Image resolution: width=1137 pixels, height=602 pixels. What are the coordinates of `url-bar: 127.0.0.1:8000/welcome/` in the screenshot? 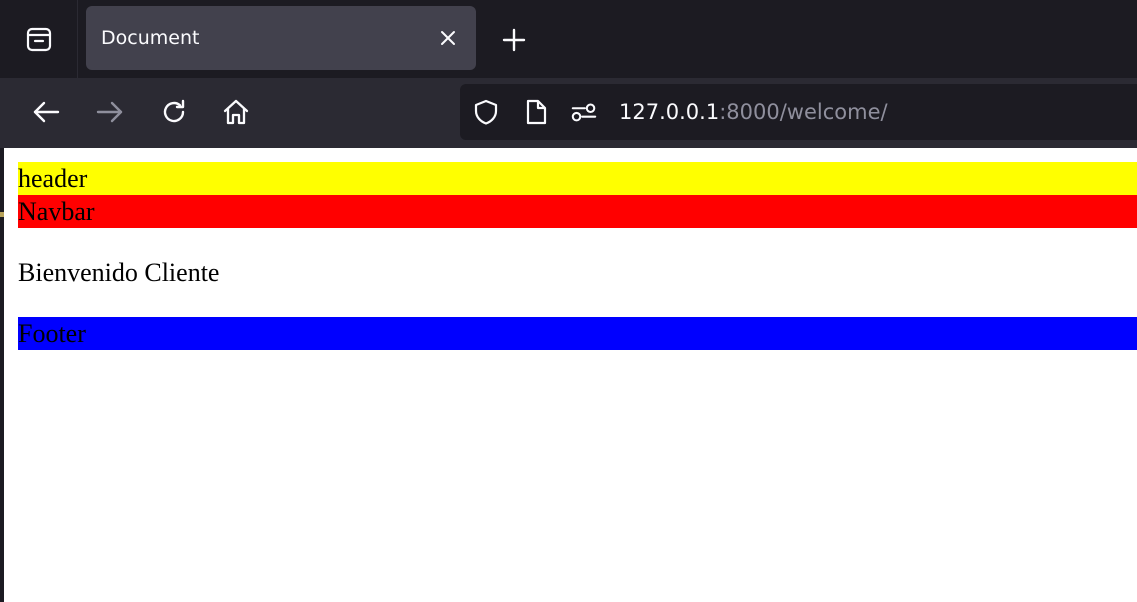 It's located at (798, 112).